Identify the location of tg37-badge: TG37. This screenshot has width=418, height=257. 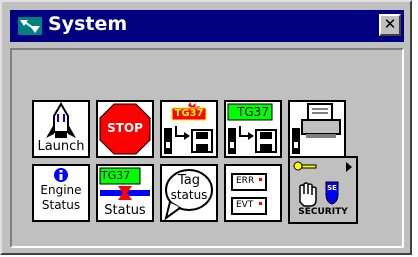
(253, 112).